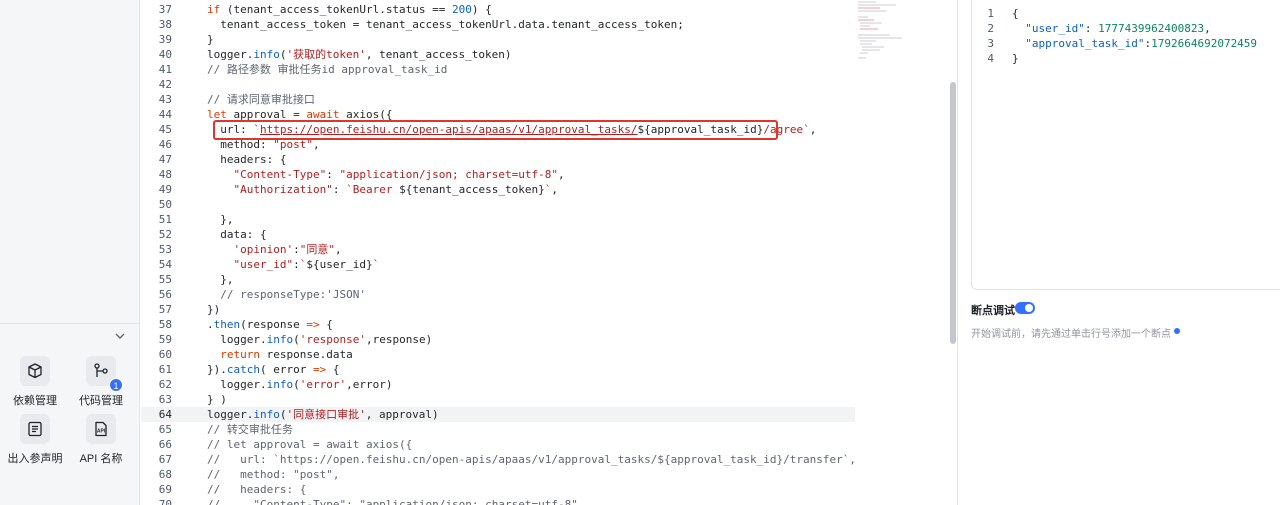  I want to click on code-text: // headers: {, so click(257, 489).